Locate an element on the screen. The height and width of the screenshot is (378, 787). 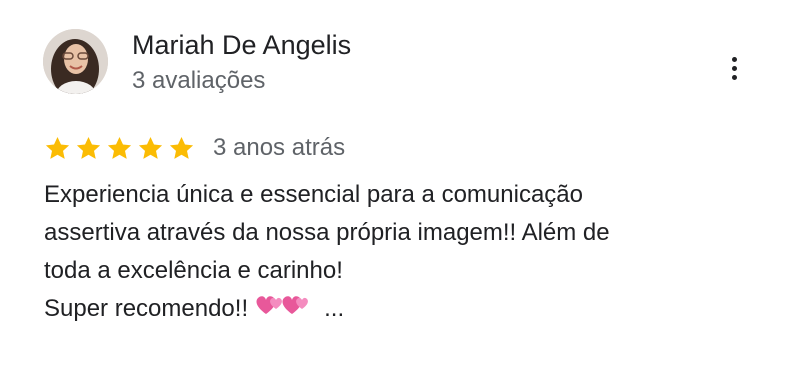
review-line-text: Super recomendo!! is located at coordinates (146, 308).